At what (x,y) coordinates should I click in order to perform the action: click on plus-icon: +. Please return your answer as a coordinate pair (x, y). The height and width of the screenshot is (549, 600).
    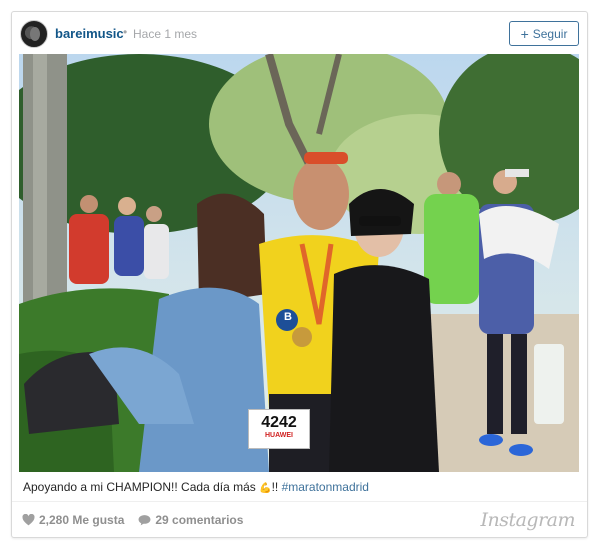
    Looking at the image, I should click on (524, 33).